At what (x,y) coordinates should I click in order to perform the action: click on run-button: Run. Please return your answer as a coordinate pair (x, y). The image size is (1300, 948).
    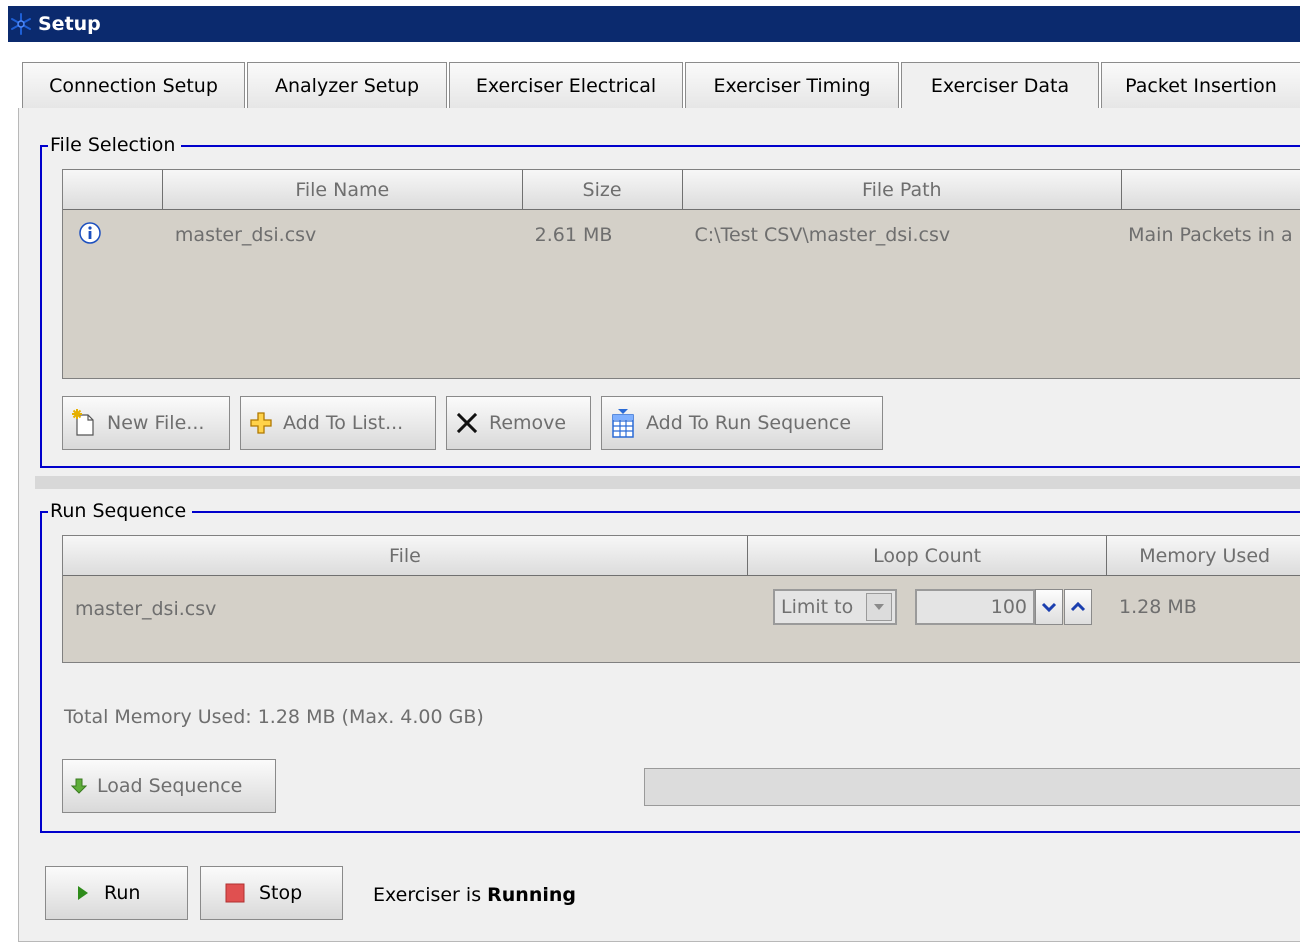
    Looking at the image, I should click on (116, 893).